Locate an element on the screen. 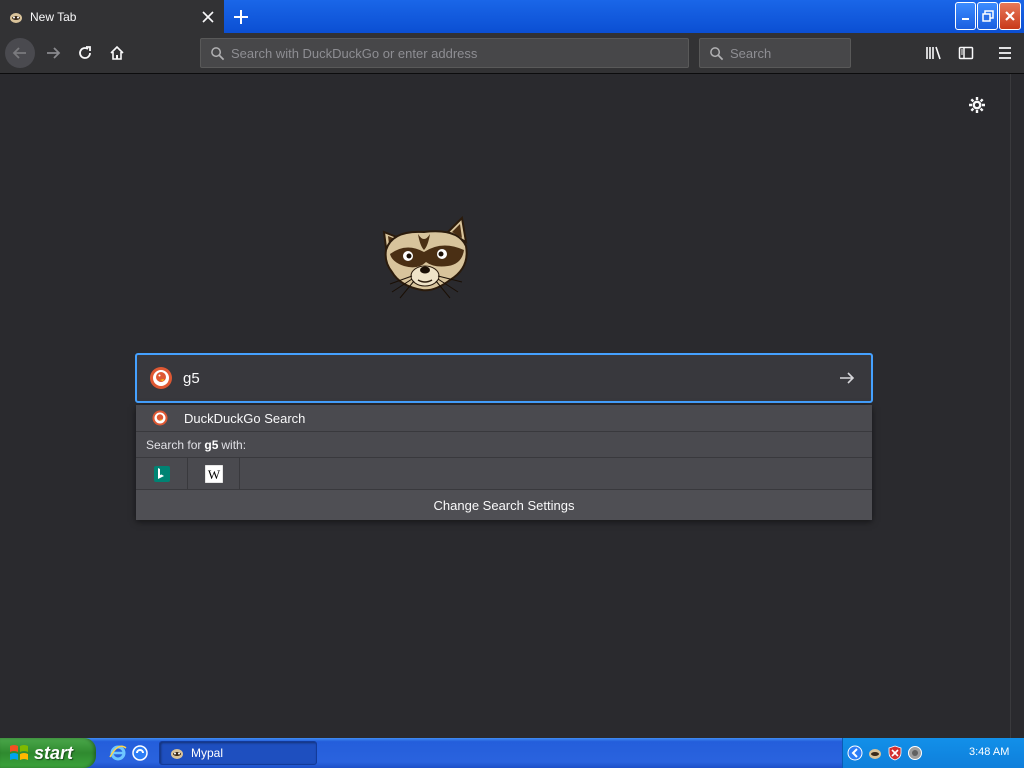 The width and height of the screenshot is (1024, 768). close-icon is located at coordinates (1010, 16).